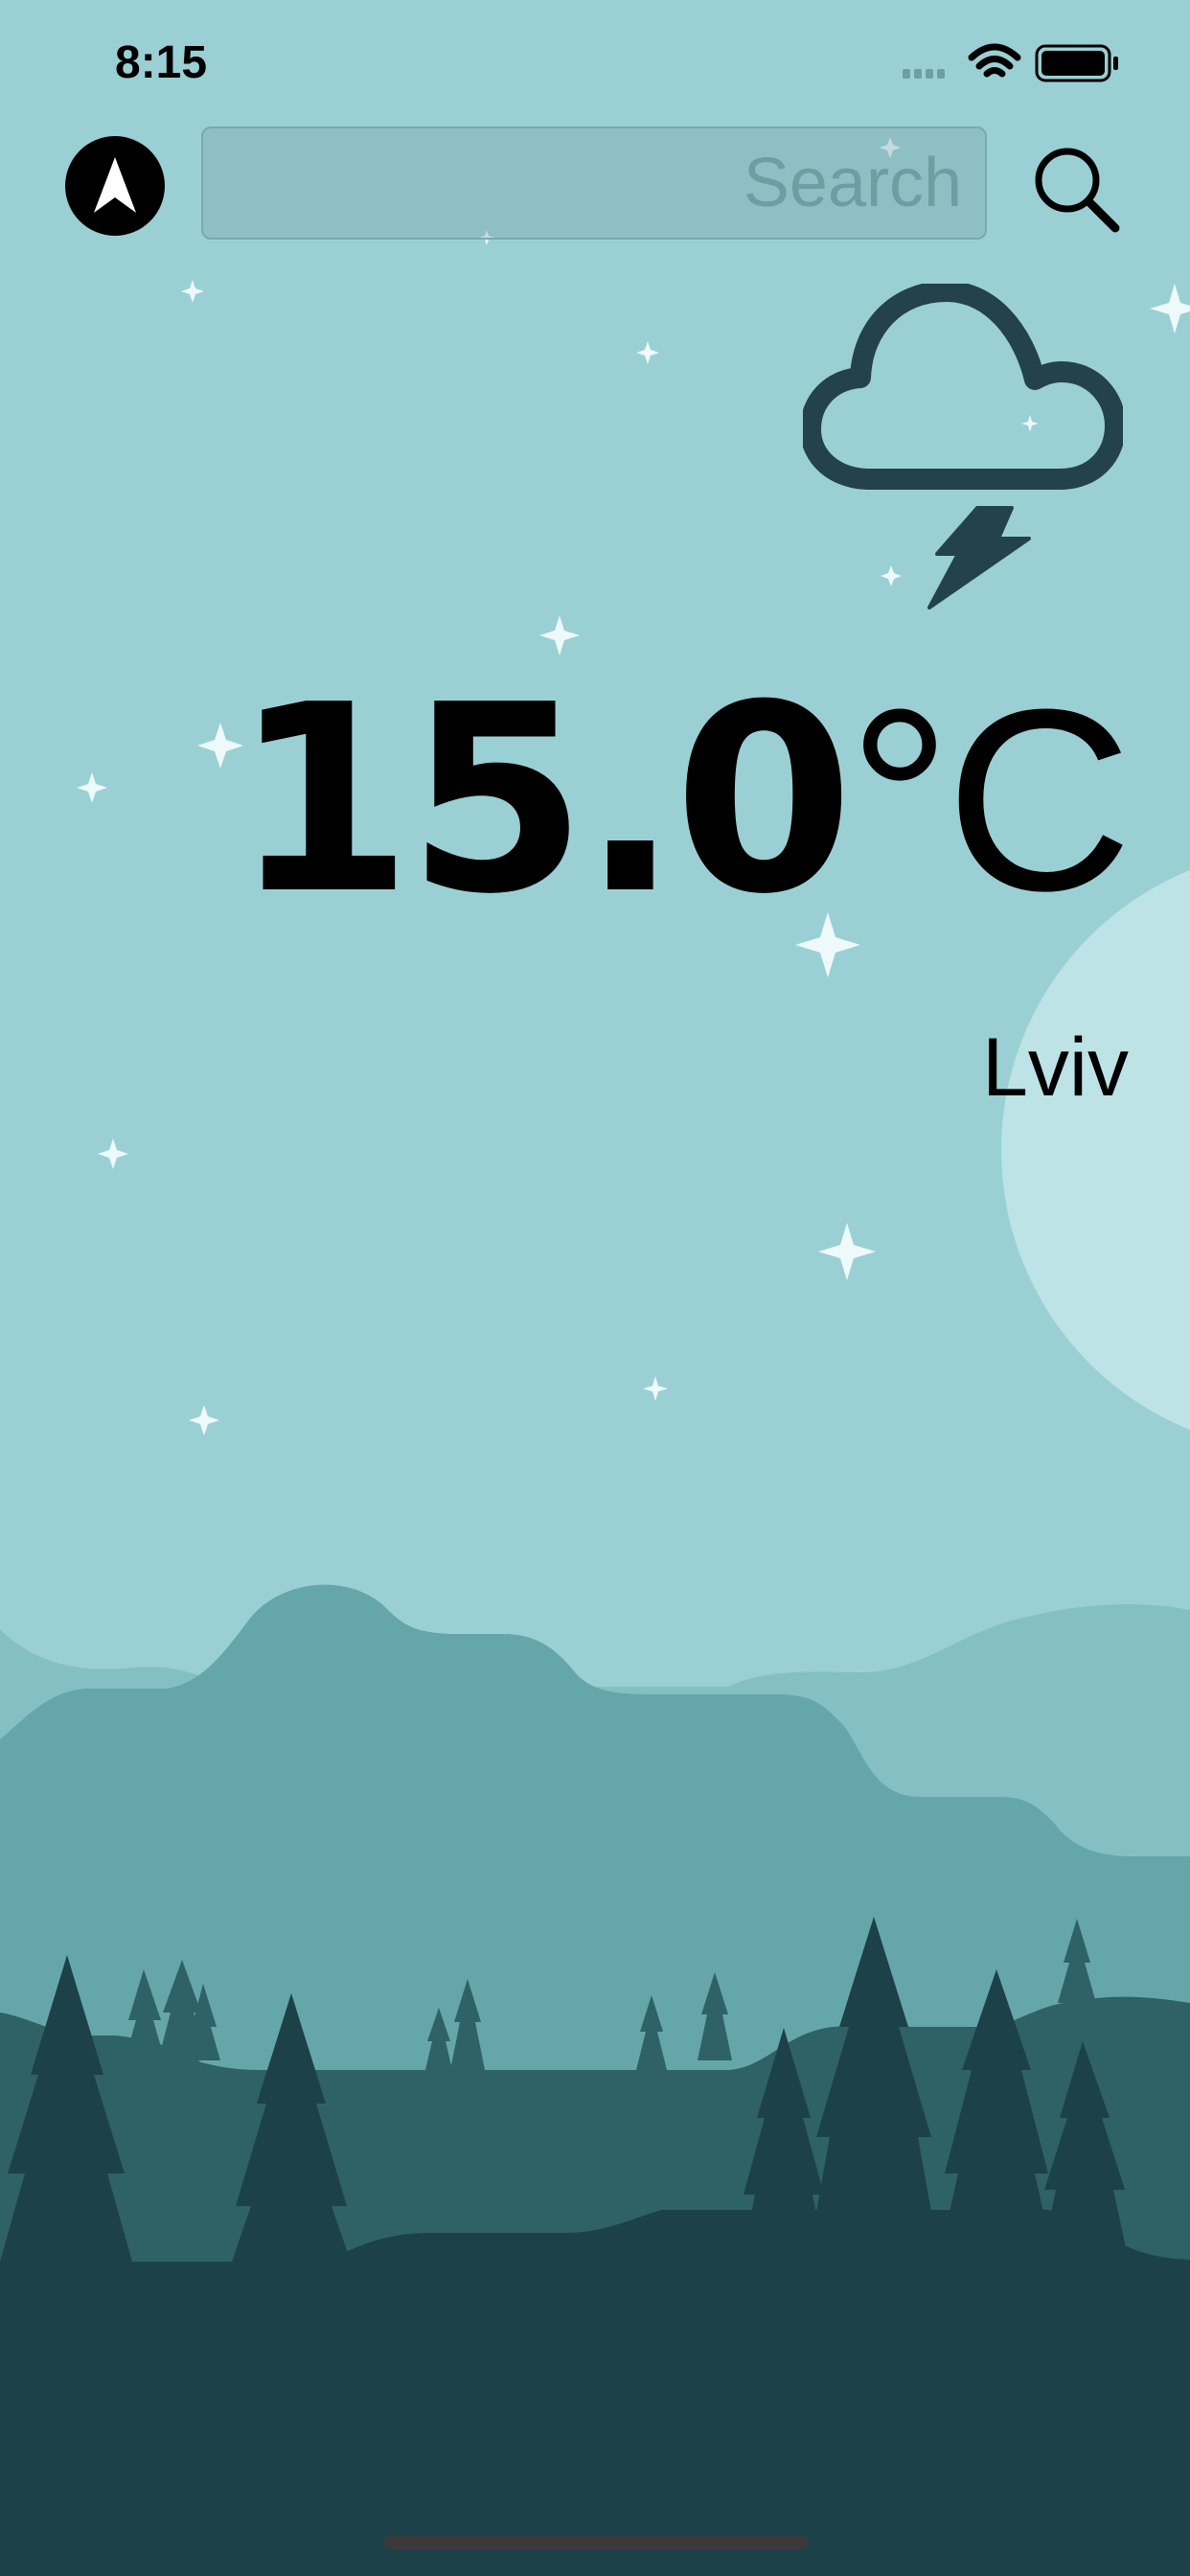 This screenshot has width=1190, height=2576. Describe the element at coordinates (990, 800) in the screenshot. I see `temperature-unit: °C` at that location.